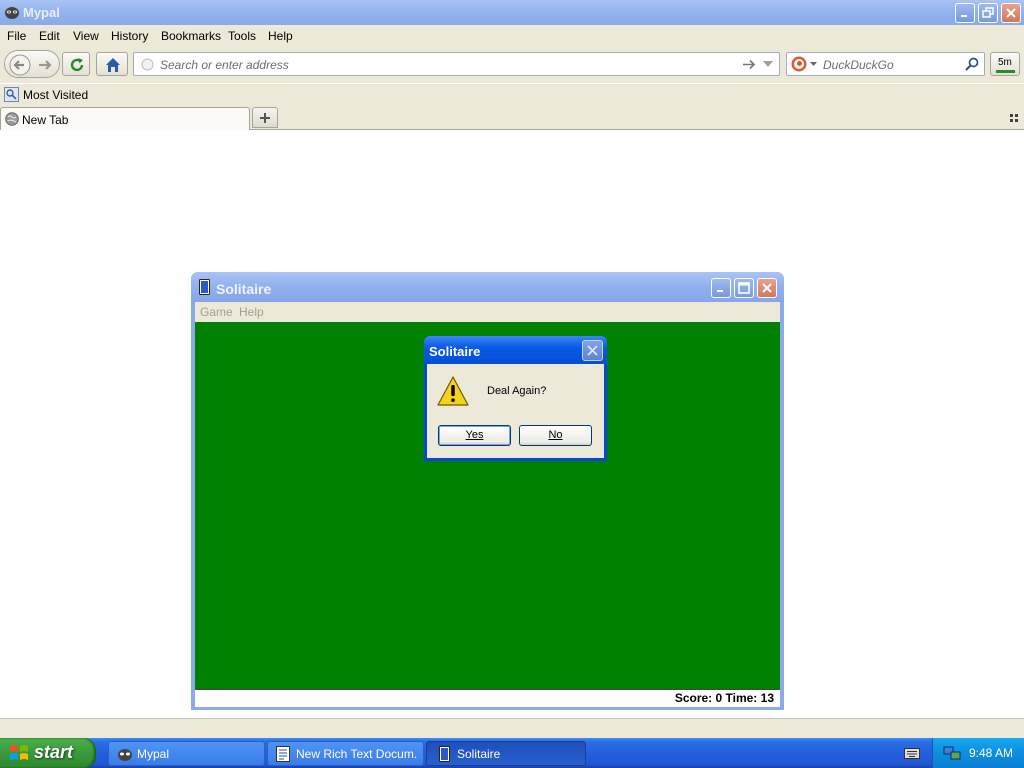 The image size is (1024, 768). What do you see at coordinates (216, 312) in the screenshot?
I see `menu-game: Game` at bounding box center [216, 312].